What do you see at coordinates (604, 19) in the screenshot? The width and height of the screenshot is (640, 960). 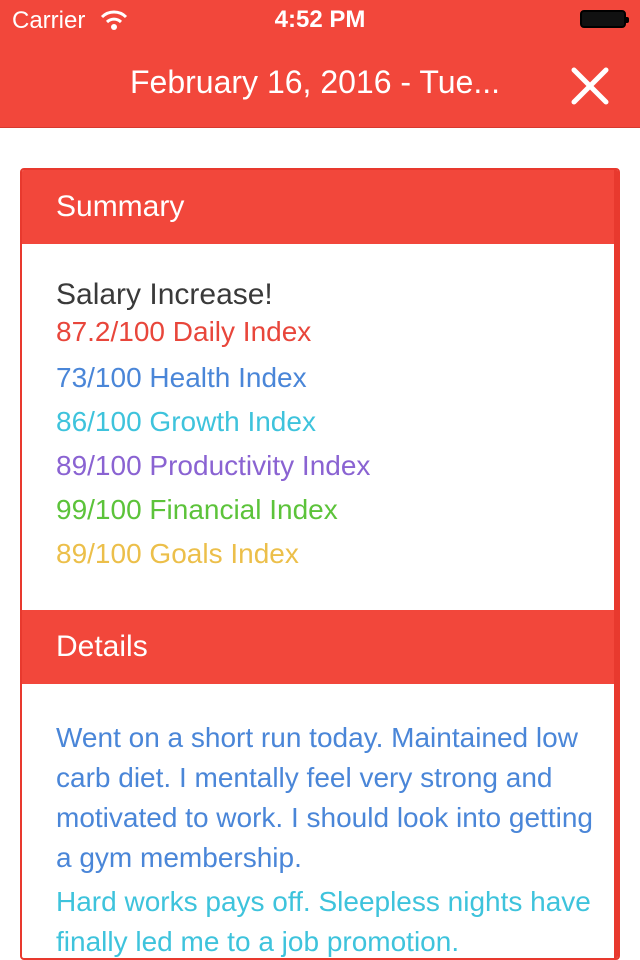 I see `battery-icon` at bounding box center [604, 19].